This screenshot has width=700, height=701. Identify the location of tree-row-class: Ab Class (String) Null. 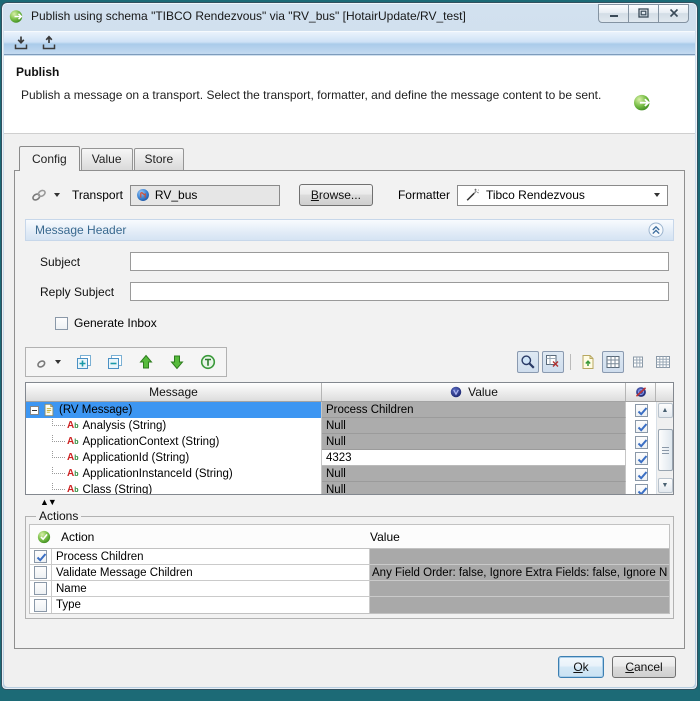
(341, 488).